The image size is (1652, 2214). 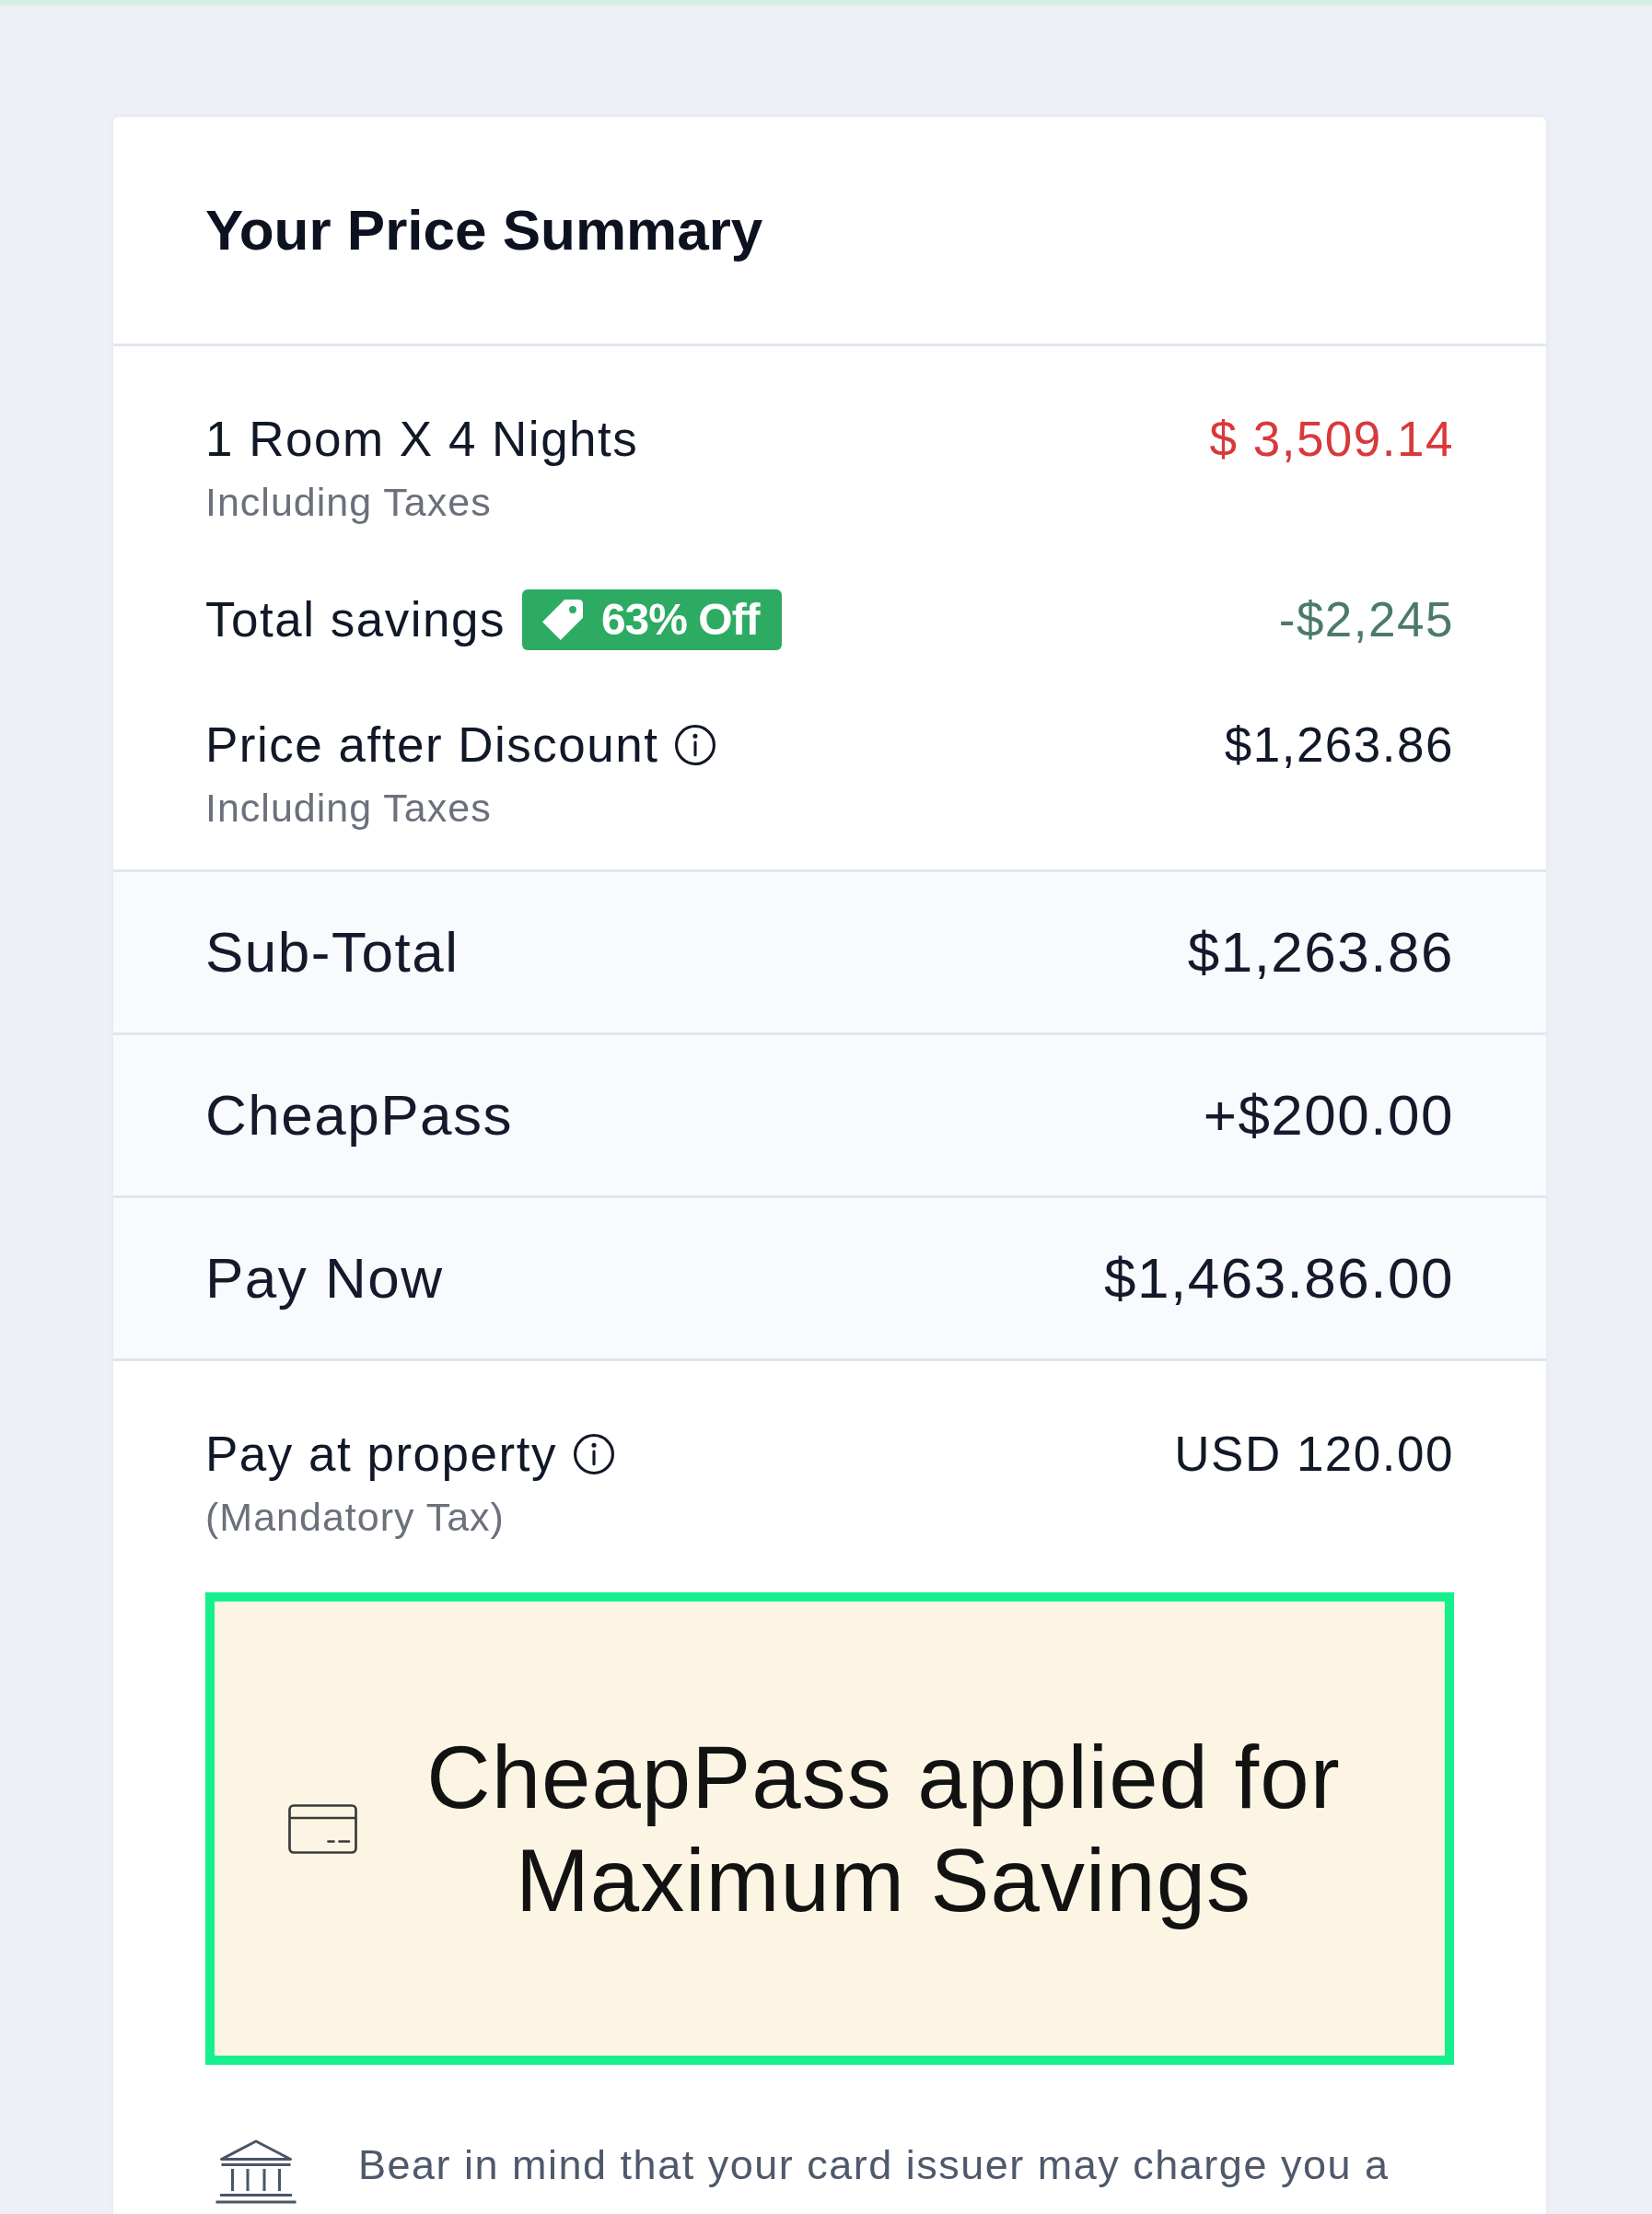 I want to click on total-label: Pay Now, so click(x=324, y=1278).